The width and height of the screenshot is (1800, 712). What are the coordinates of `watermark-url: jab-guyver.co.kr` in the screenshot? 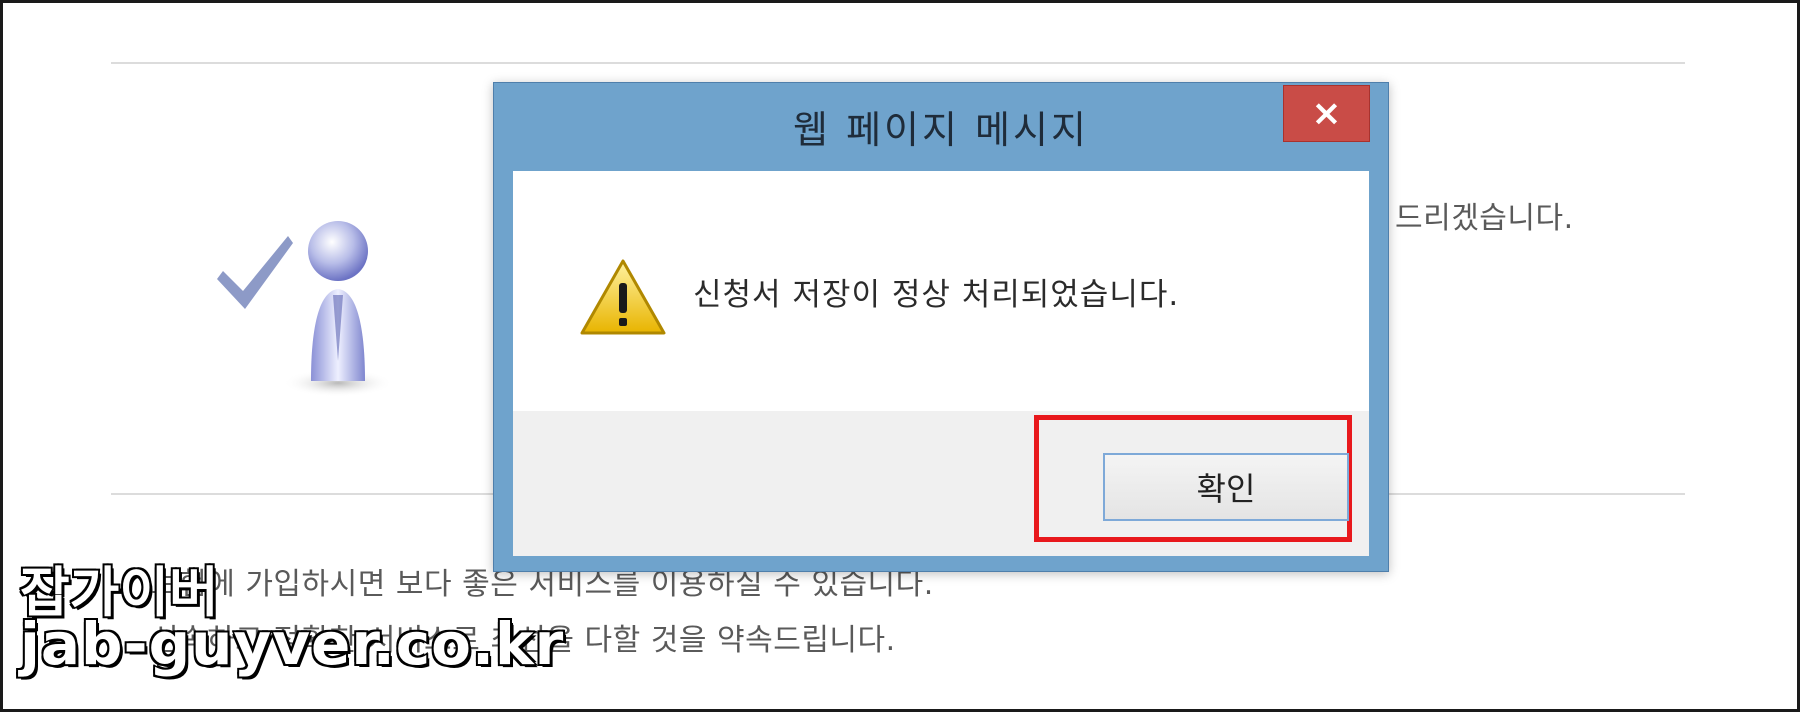 It's located at (291, 644).